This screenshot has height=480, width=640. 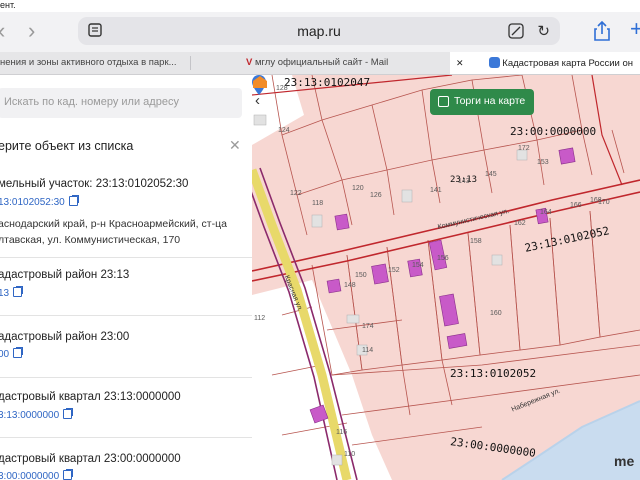 I want to click on select-object-title: ерите объект из списка, so click(x=67, y=146).